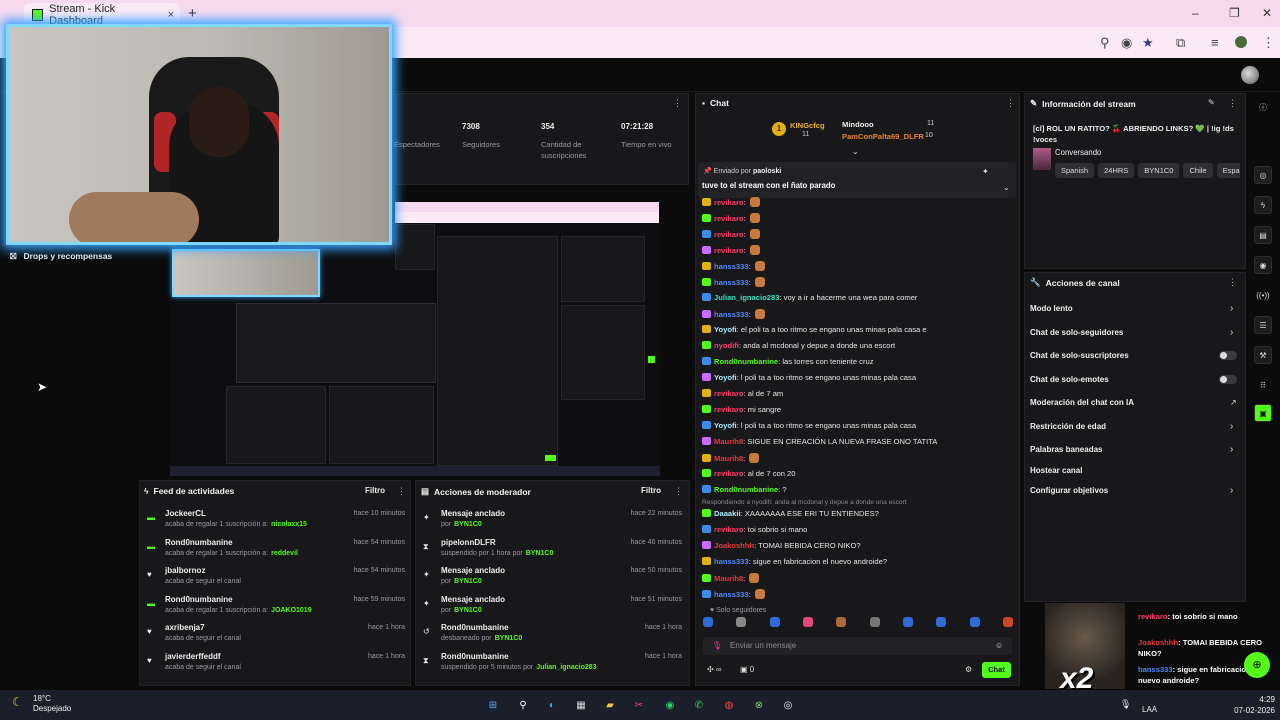  What do you see at coordinates (1069, 490) in the screenshot?
I see `channel-action-item: Configurar objetivos` at bounding box center [1069, 490].